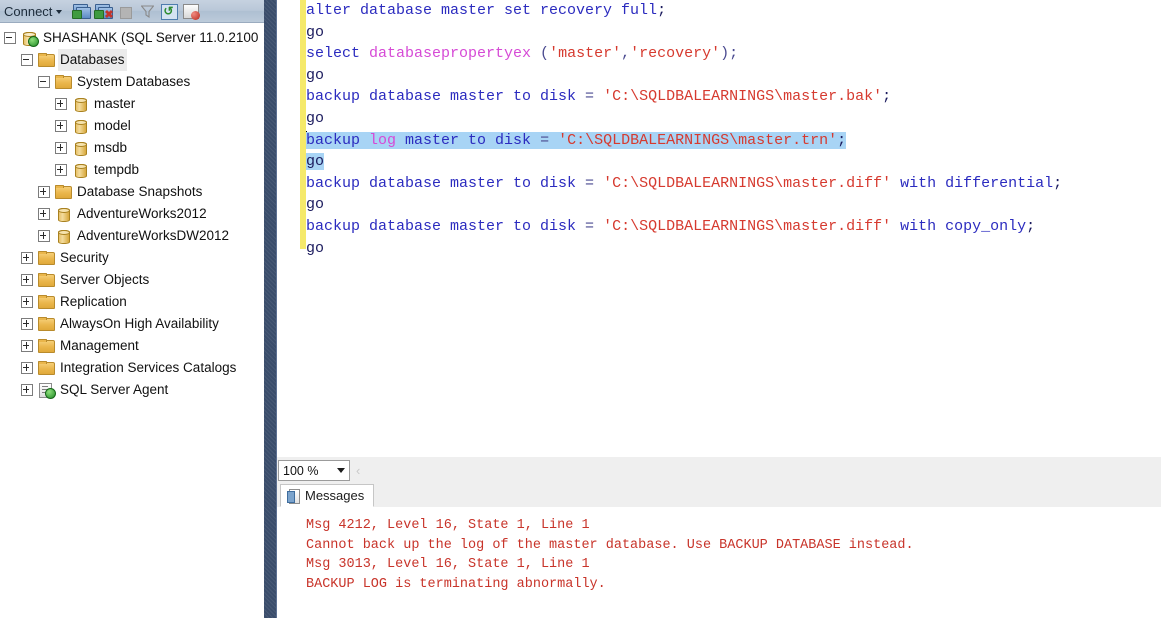 The height and width of the screenshot is (618, 1161). What do you see at coordinates (132, 38) in the screenshot?
I see `tree-node-shashank-sql-server-11-0-2100: SHASHANK (SQL Server 11.0.2100` at bounding box center [132, 38].